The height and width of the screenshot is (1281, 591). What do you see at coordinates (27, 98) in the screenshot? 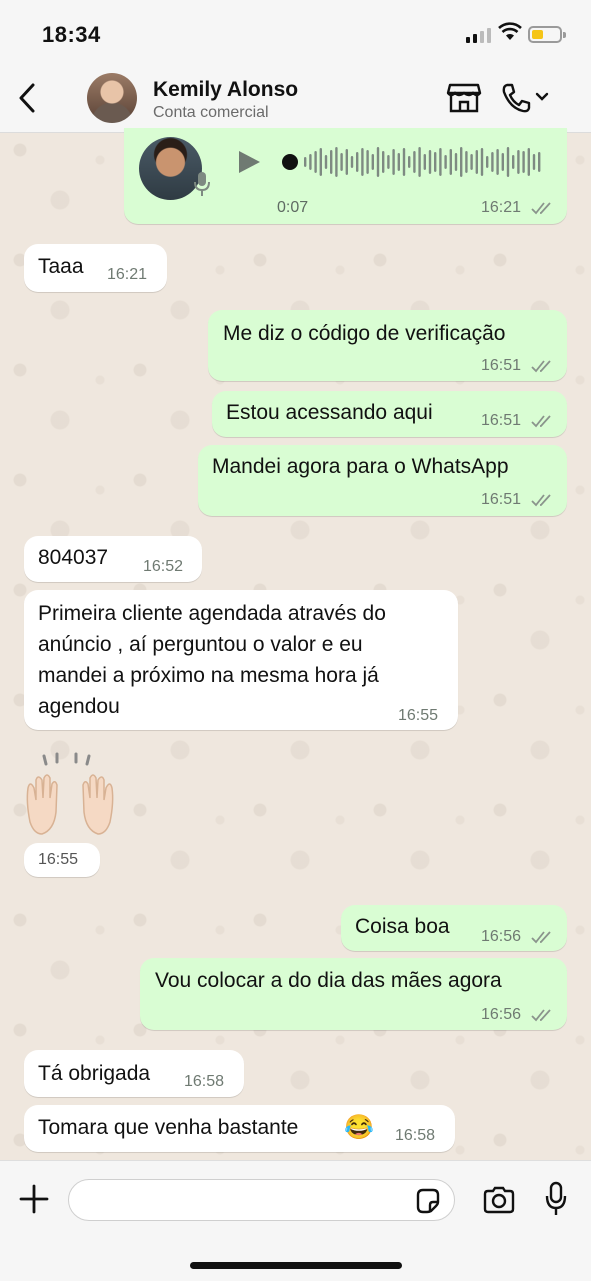
I see `back-arrow-icon` at bounding box center [27, 98].